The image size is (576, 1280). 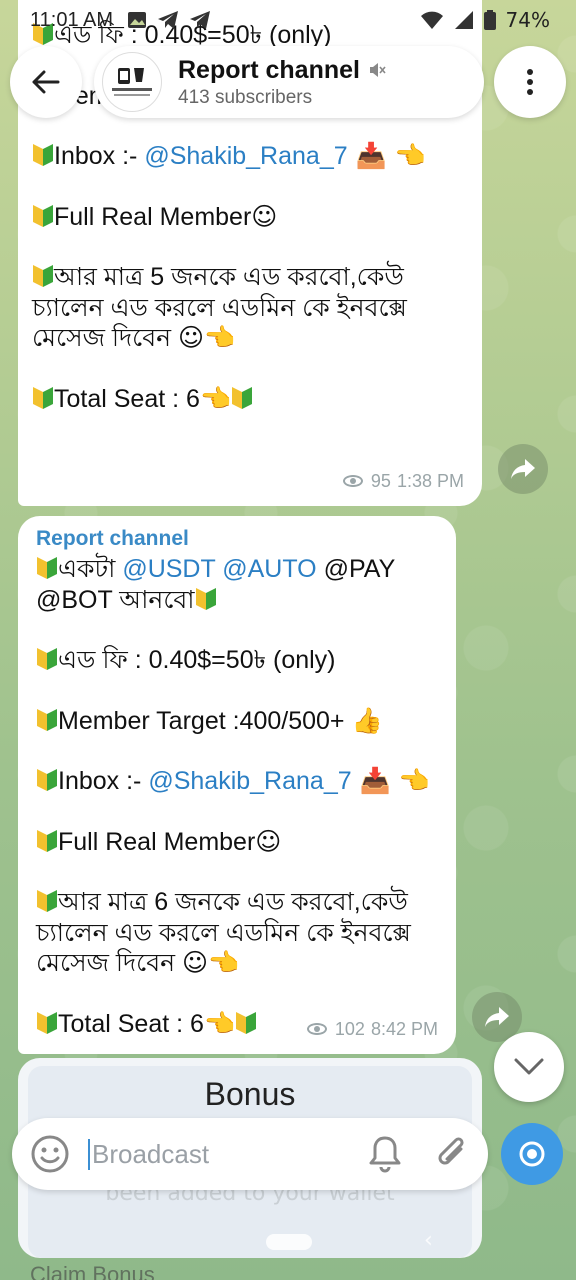 I want to click on claim-bonus-text: Claim Bonus, so click(x=92, y=1271).